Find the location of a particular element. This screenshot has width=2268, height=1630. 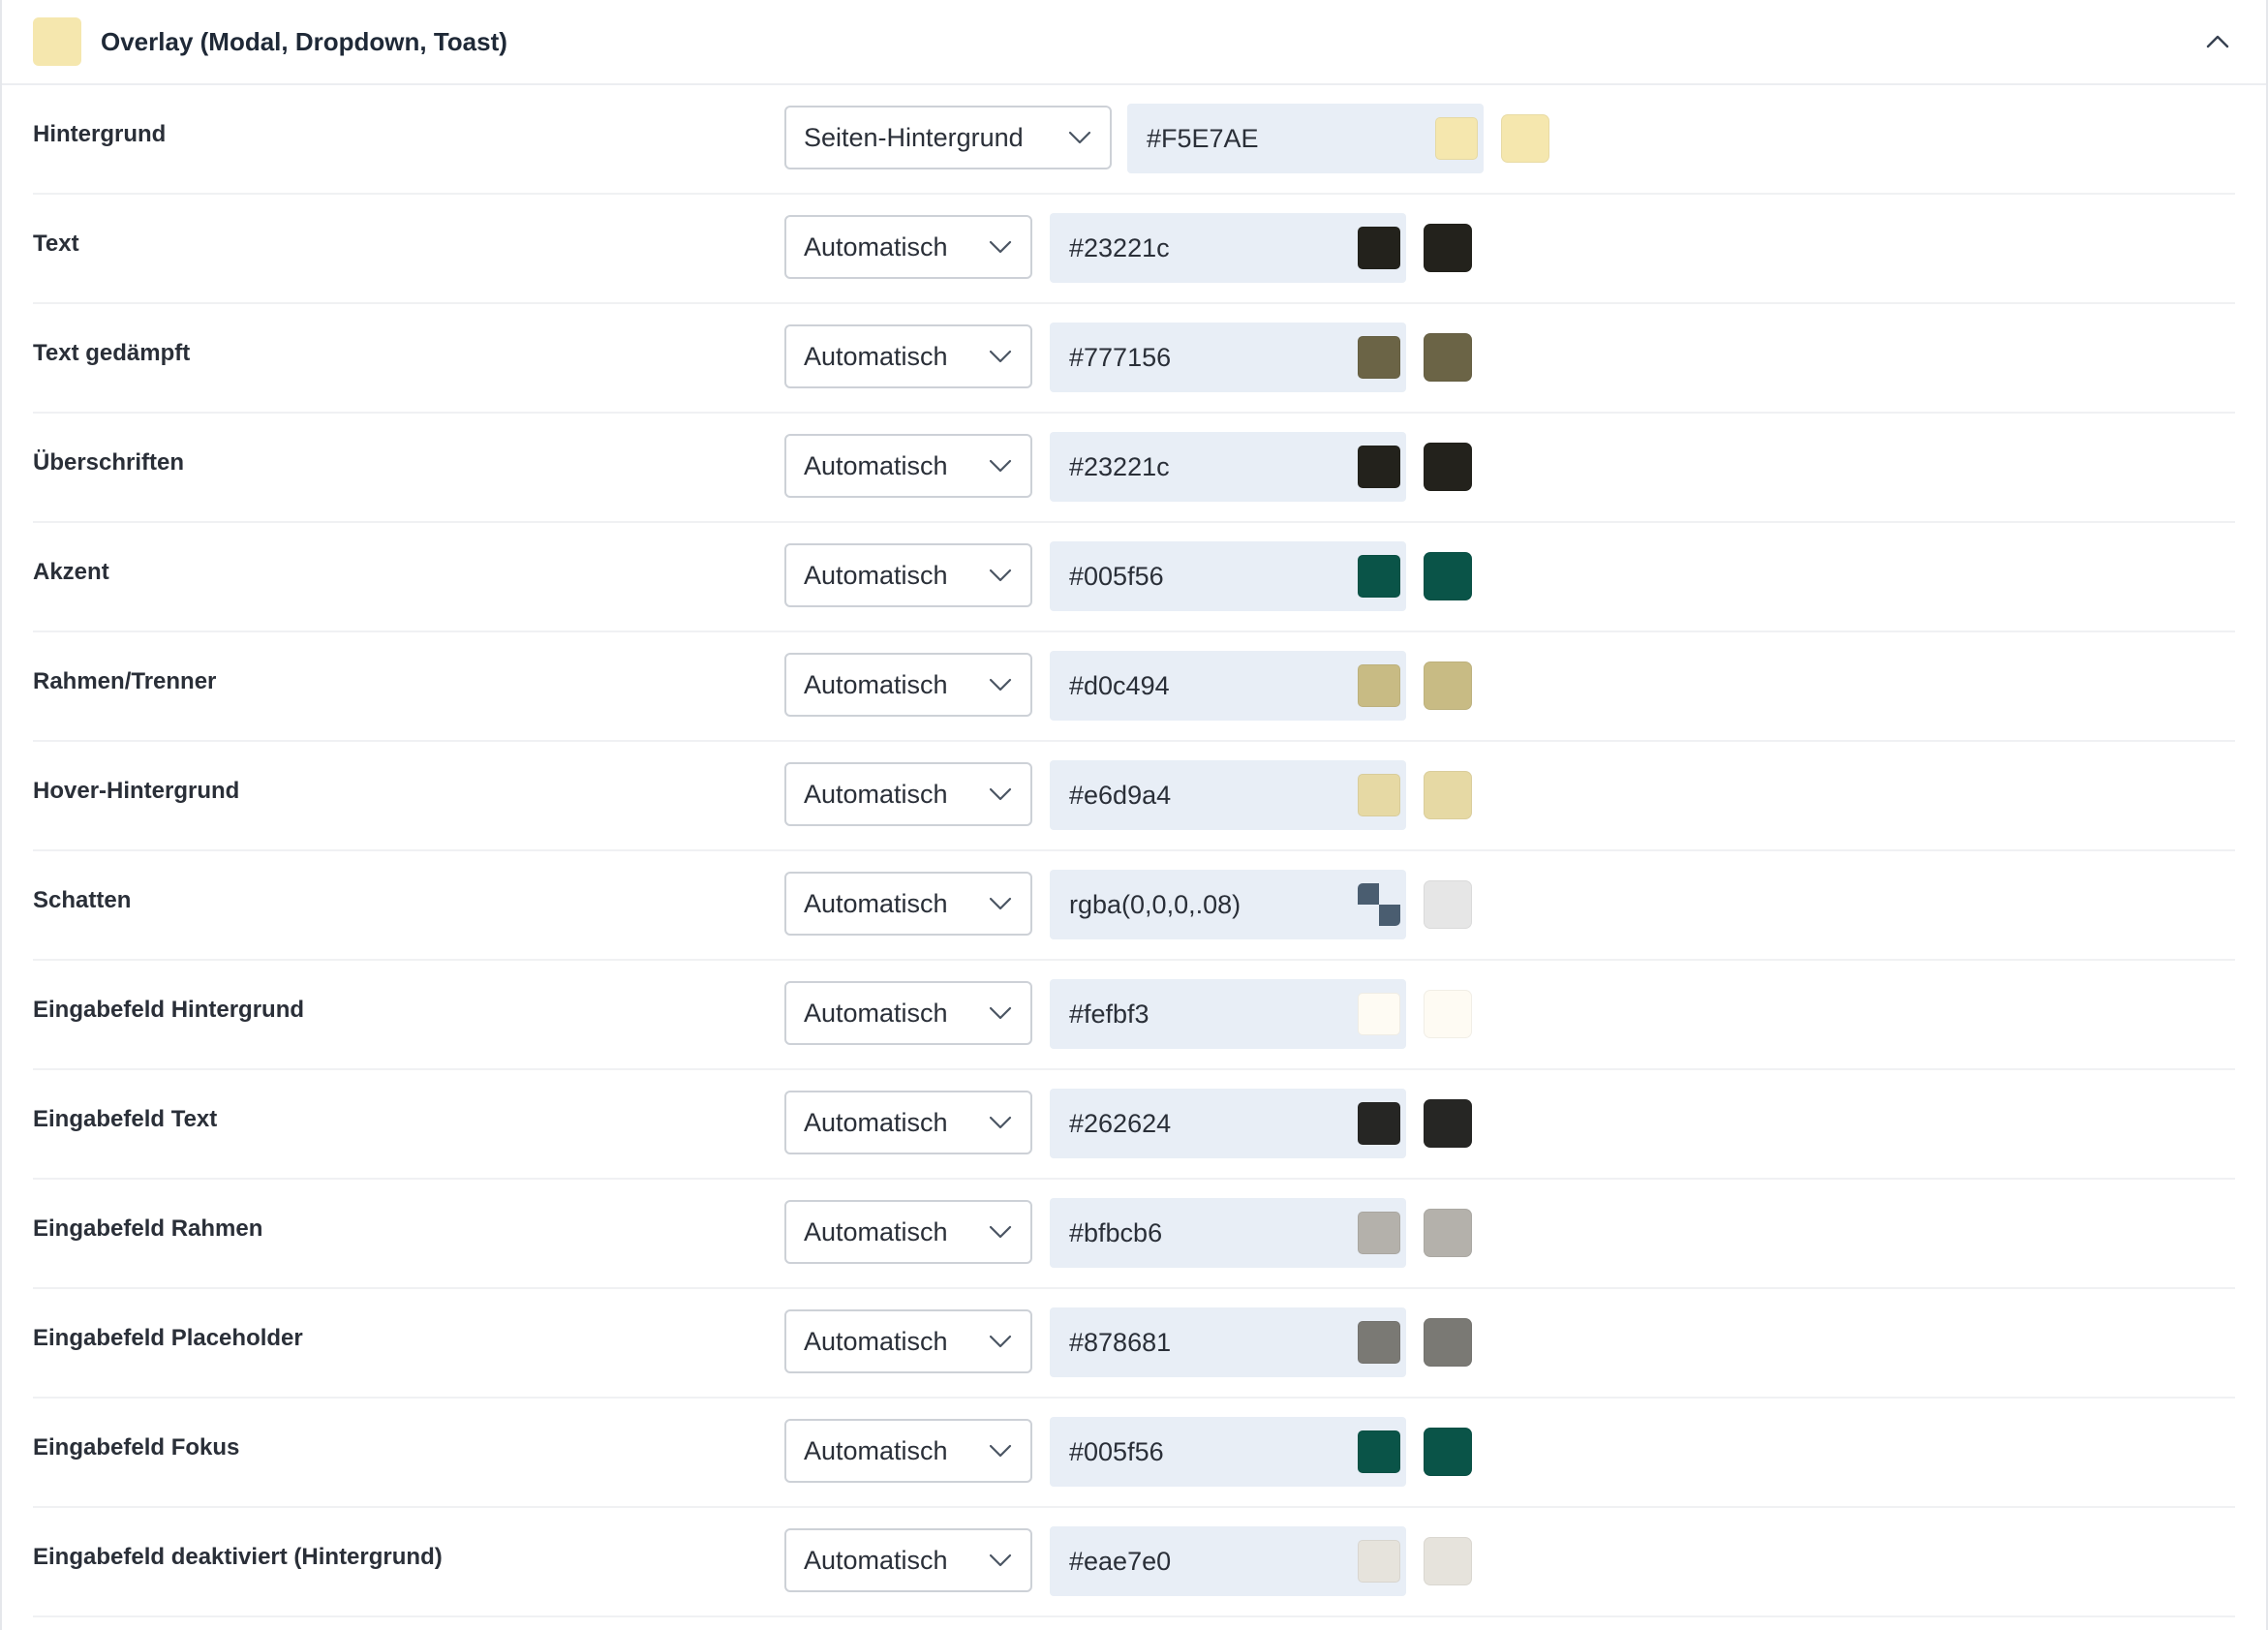

color-input: #F5E7AE is located at coordinates (1306, 138).